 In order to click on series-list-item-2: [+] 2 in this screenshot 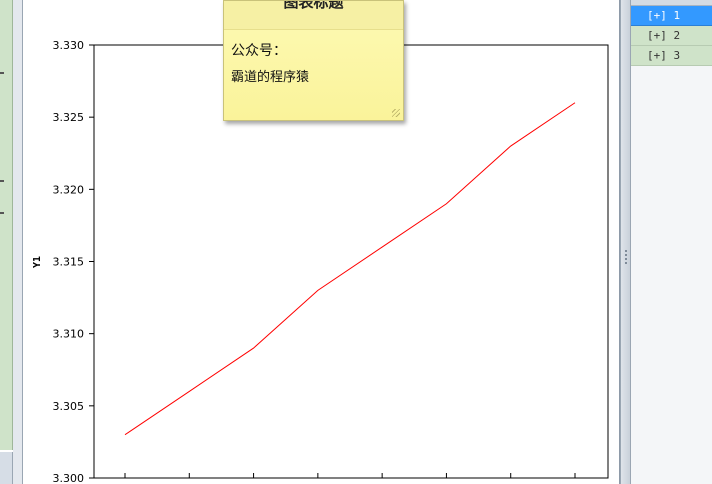, I will do `click(671, 36)`.